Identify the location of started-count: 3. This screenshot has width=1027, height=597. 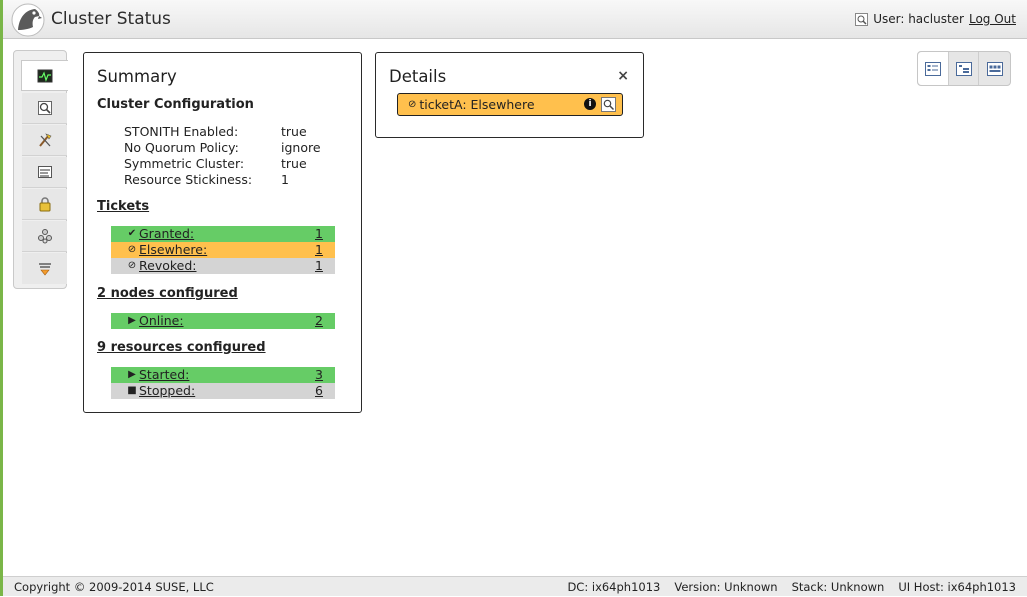
(325, 375).